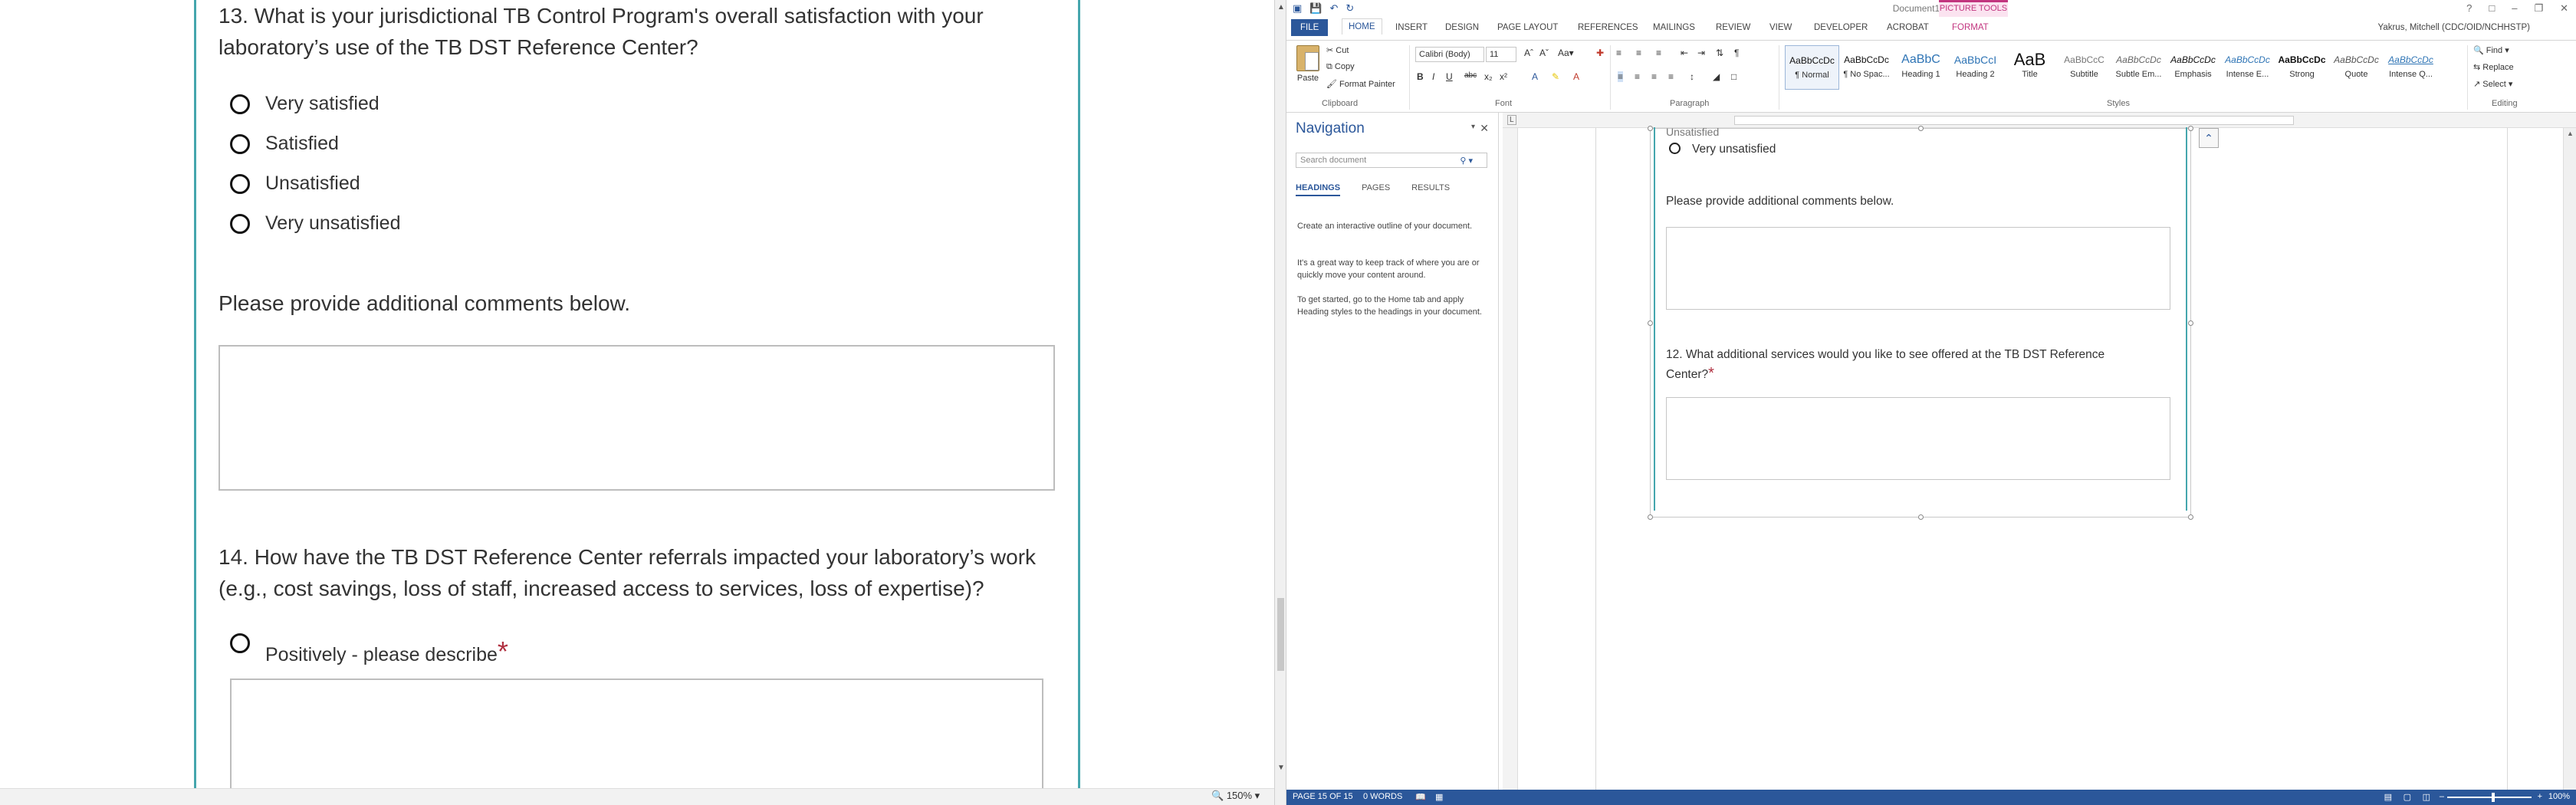 Image resolution: width=2576 pixels, height=805 pixels. Describe the element at coordinates (1361, 84) in the screenshot. I see `format-painter-button: 🖌 Format Painter` at that location.